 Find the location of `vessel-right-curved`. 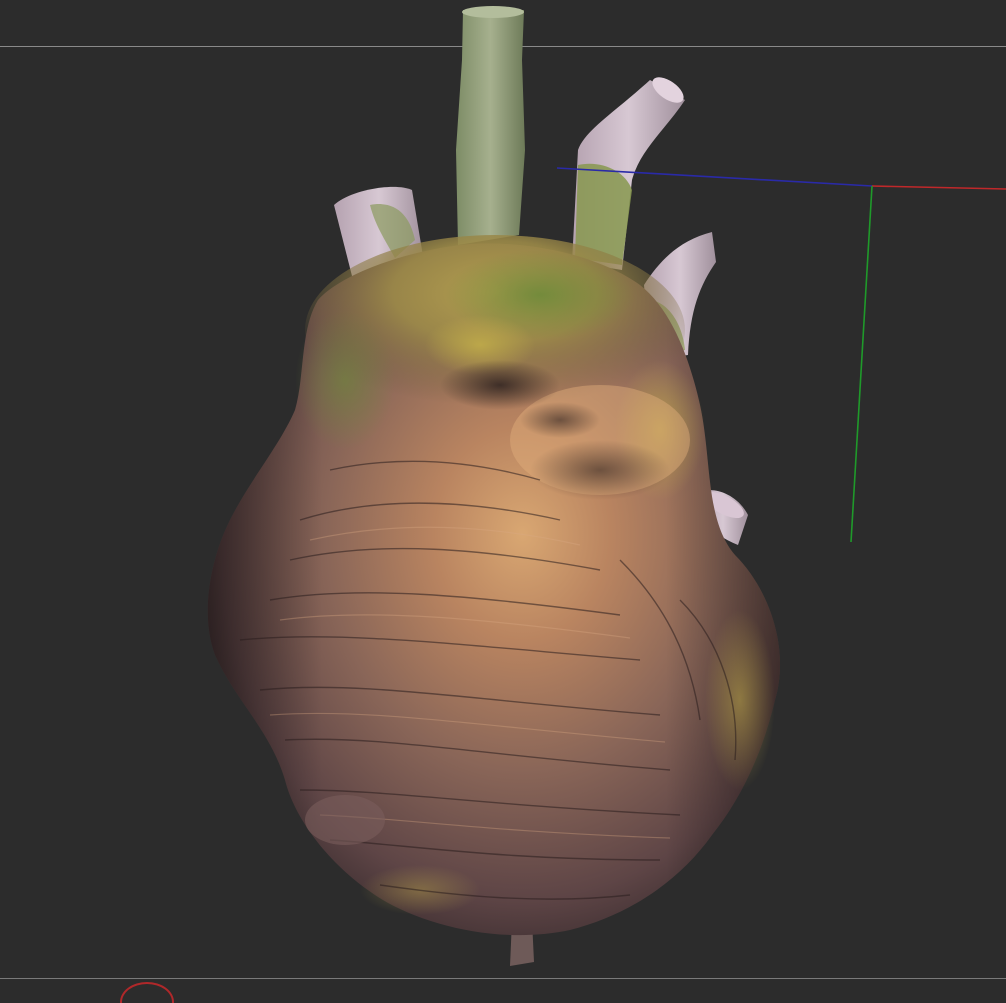

vessel-right-curved is located at coordinates (628, 173).